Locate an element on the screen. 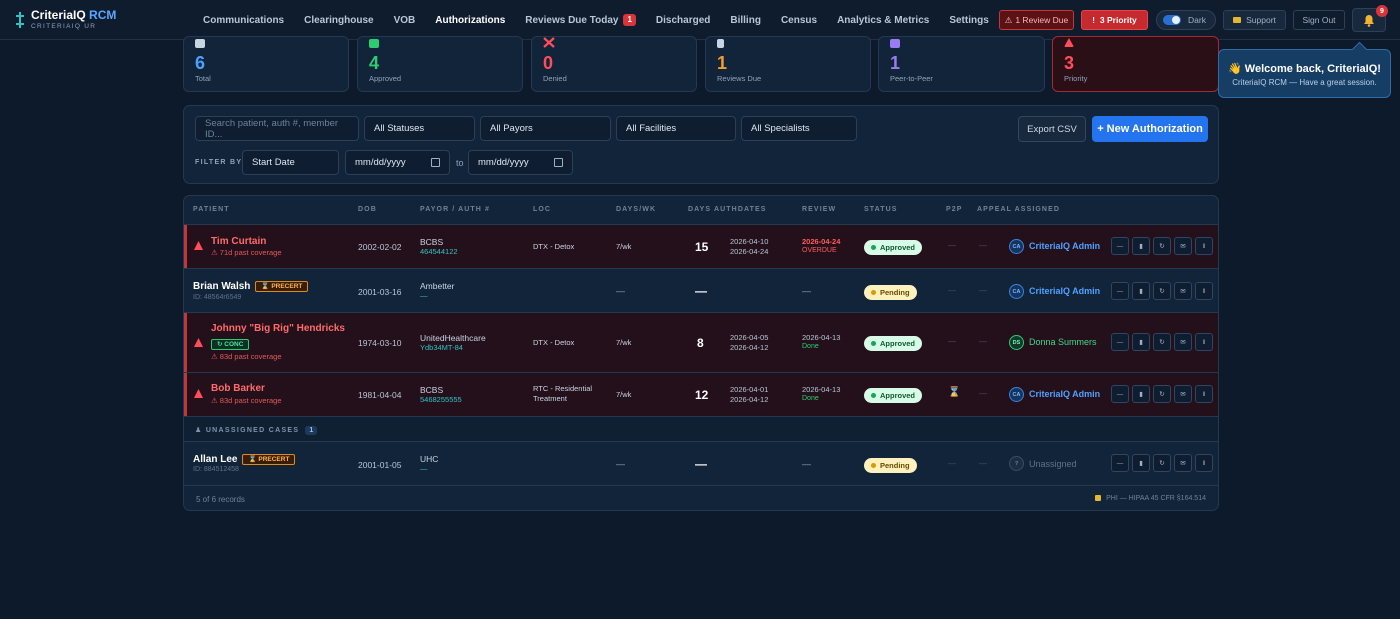 The width and height of the screenshot is (1400, 619). coverage-warning: ⚠ 83d past coverage is located at coordinates (246, 356).